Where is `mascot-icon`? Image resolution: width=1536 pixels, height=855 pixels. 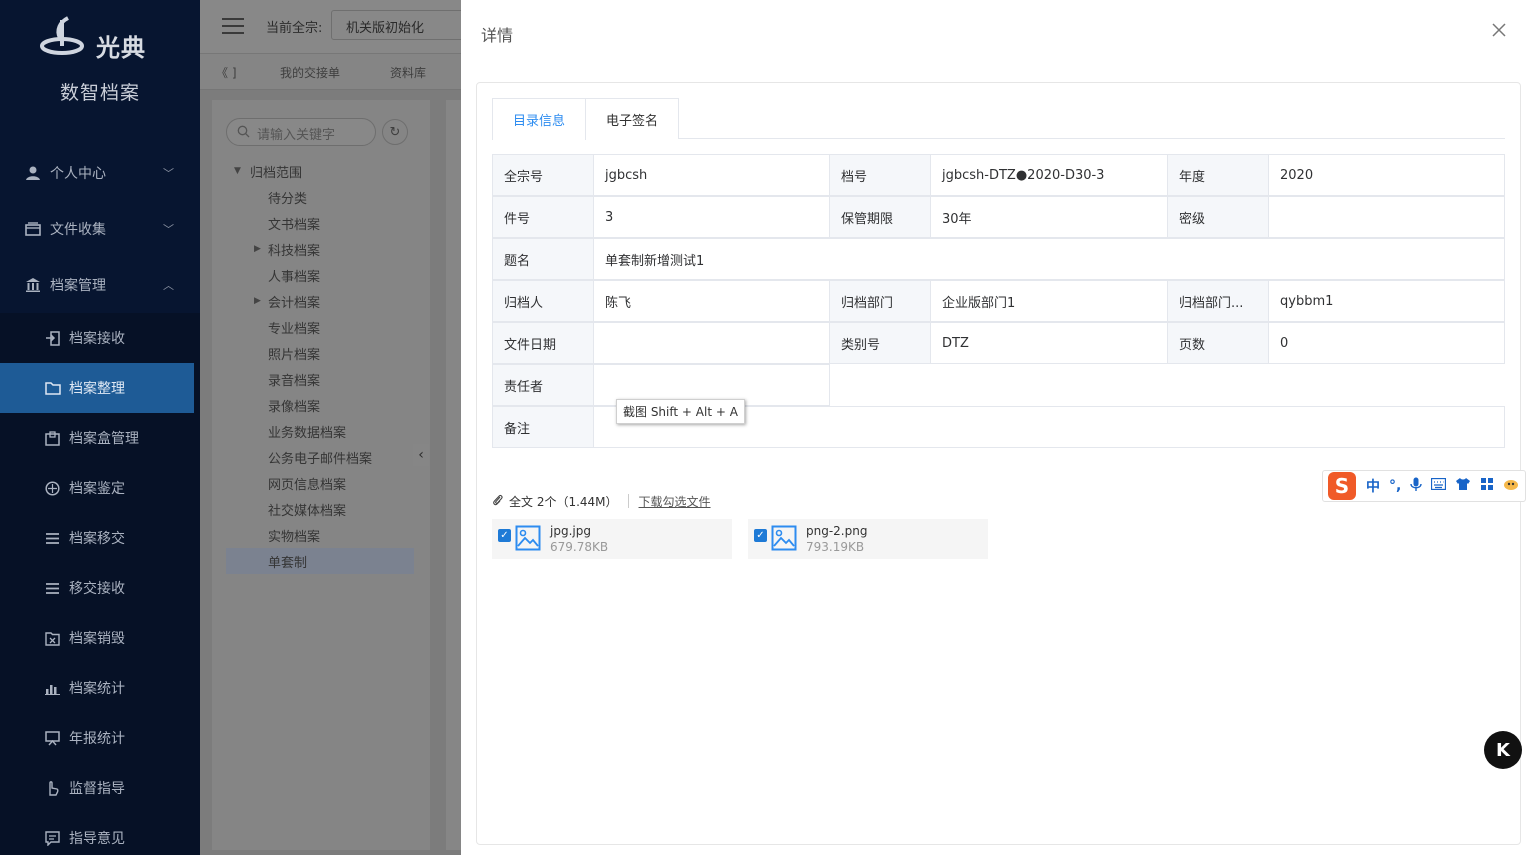 mascot-icon is located at coordinates (1511, 486).